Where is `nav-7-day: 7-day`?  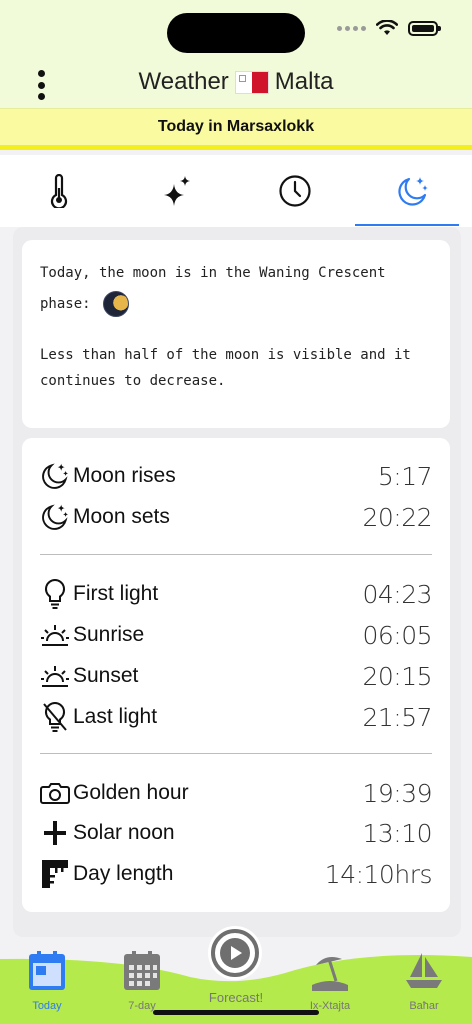 nav-7-day: 7-day is located at coordinates (142, 981).